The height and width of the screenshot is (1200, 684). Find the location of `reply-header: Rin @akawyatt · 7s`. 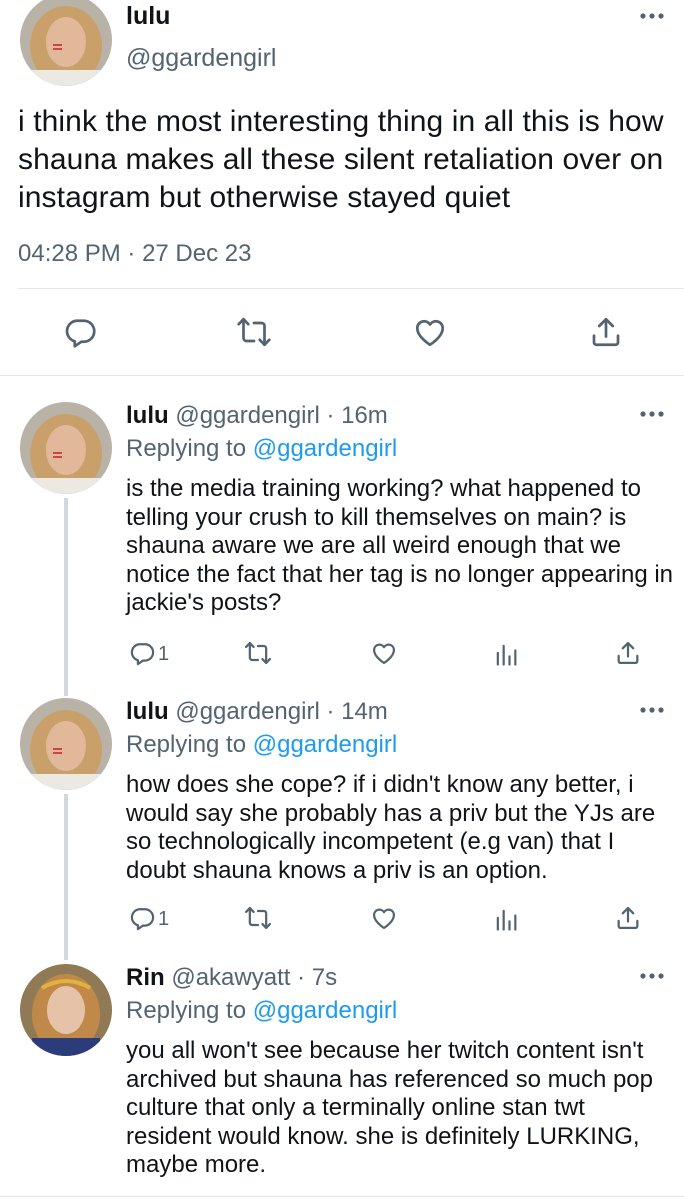

reply-header: Rin @akawyatt · 7s is located at coordinates (232, 977).